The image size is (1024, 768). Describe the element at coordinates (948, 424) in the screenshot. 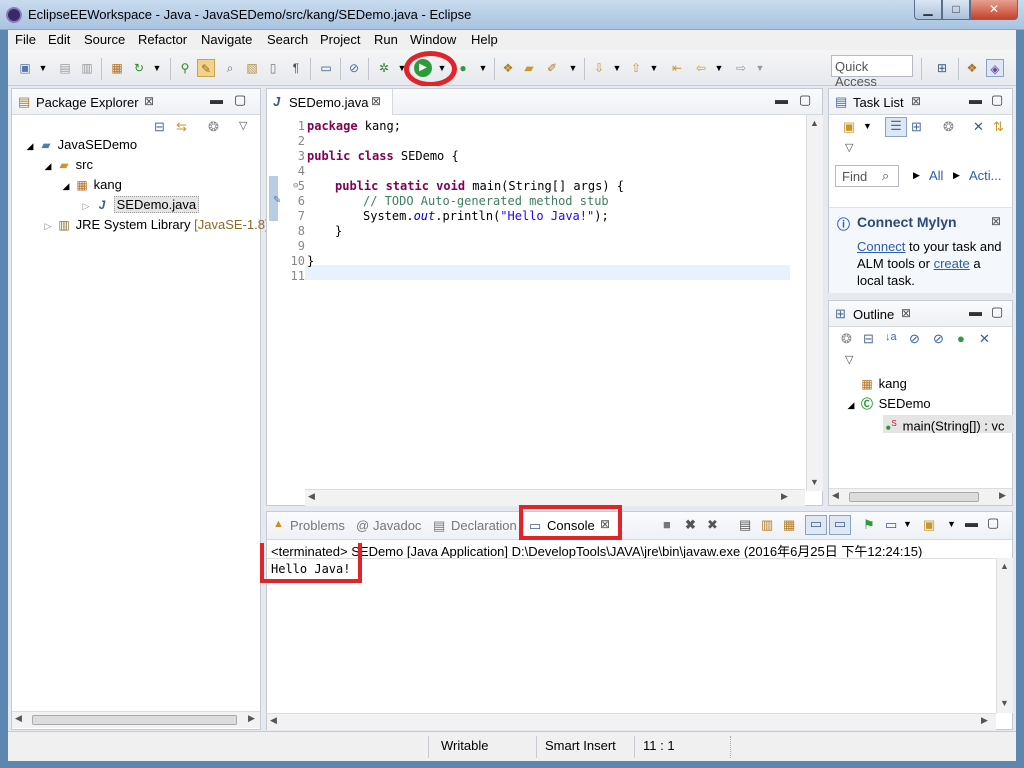

I see `outline-method: ●S main(String[]) : vc` at that location.